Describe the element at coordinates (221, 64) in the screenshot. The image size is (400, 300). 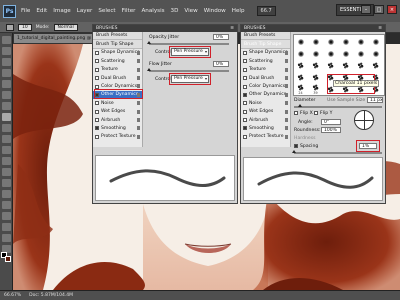
I see `flow-jitter-field: 0%` at that location.